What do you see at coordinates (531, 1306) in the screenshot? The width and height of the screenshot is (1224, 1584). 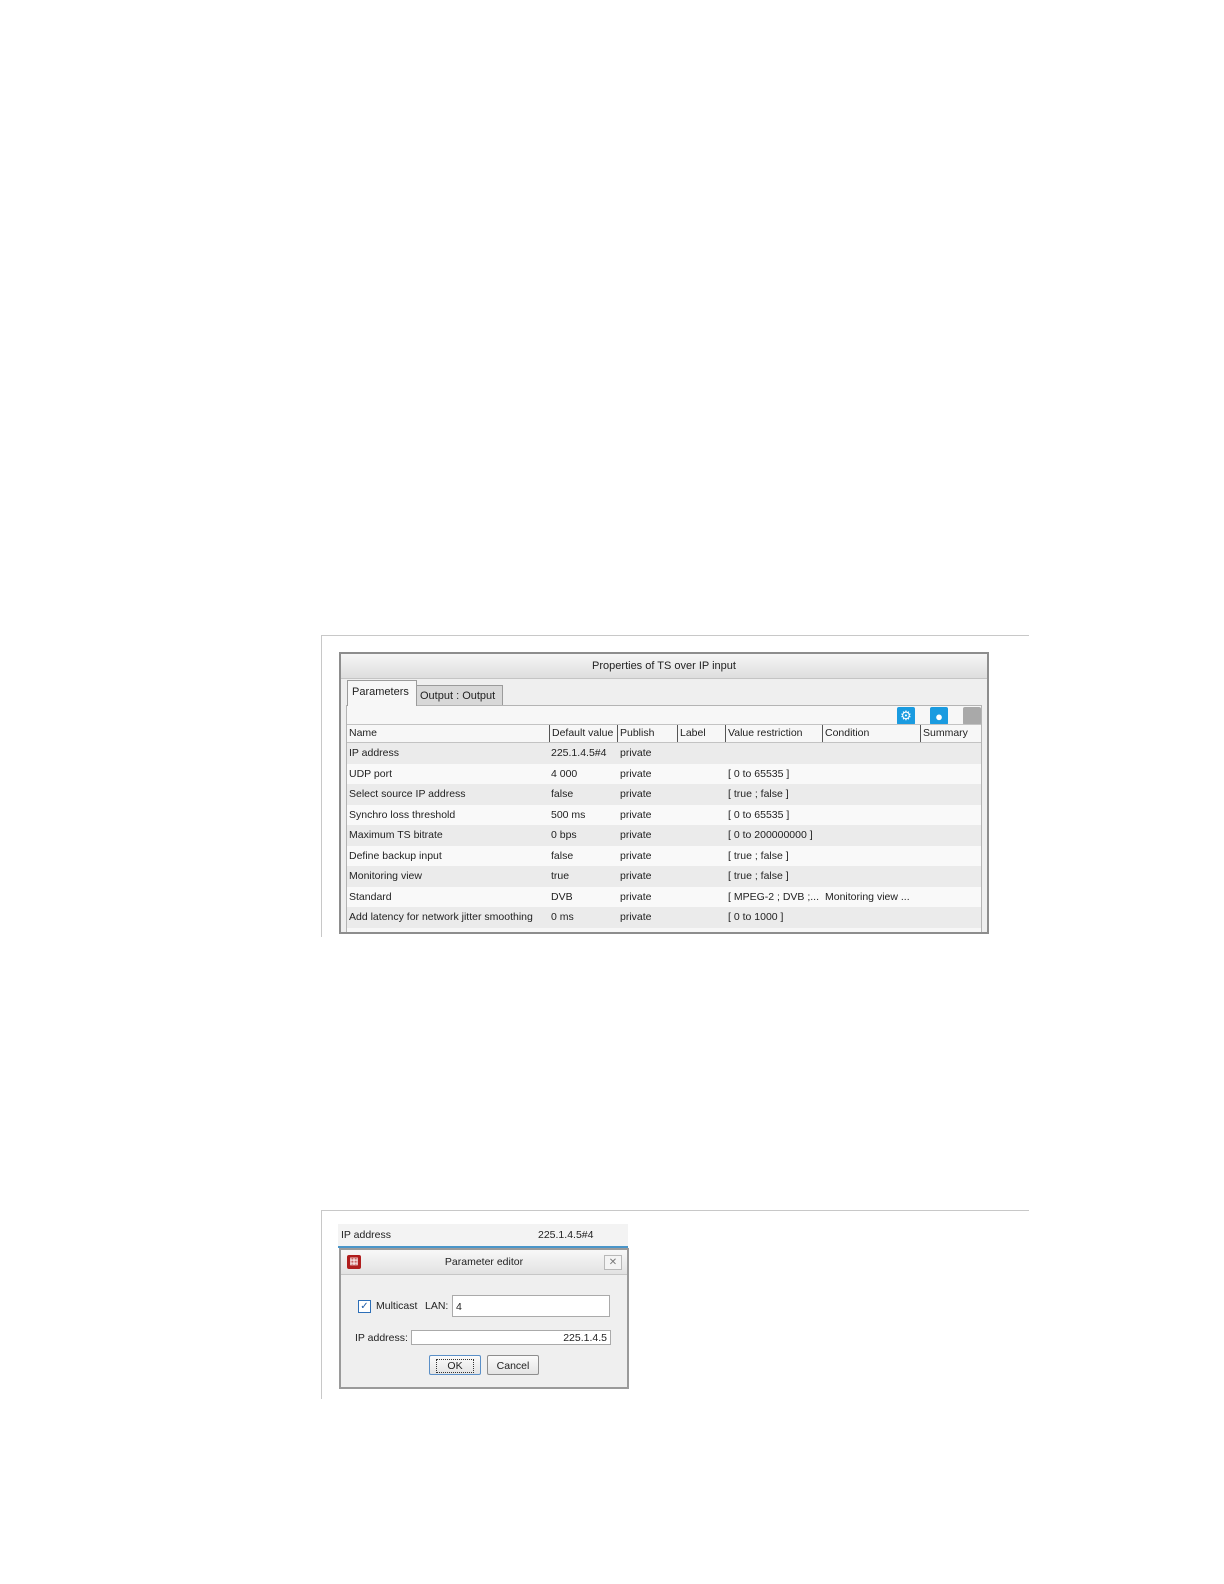 I see `lan-field: 4` at bounding box center [531, 1306].